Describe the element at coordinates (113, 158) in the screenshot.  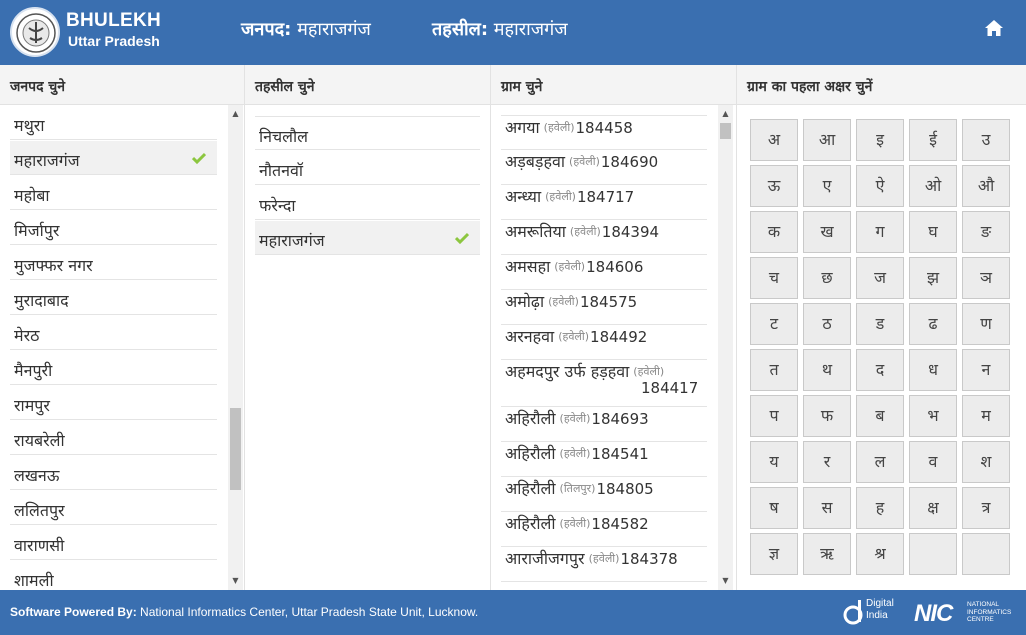
I see `janpad-item: महाराजगंज` at that location.